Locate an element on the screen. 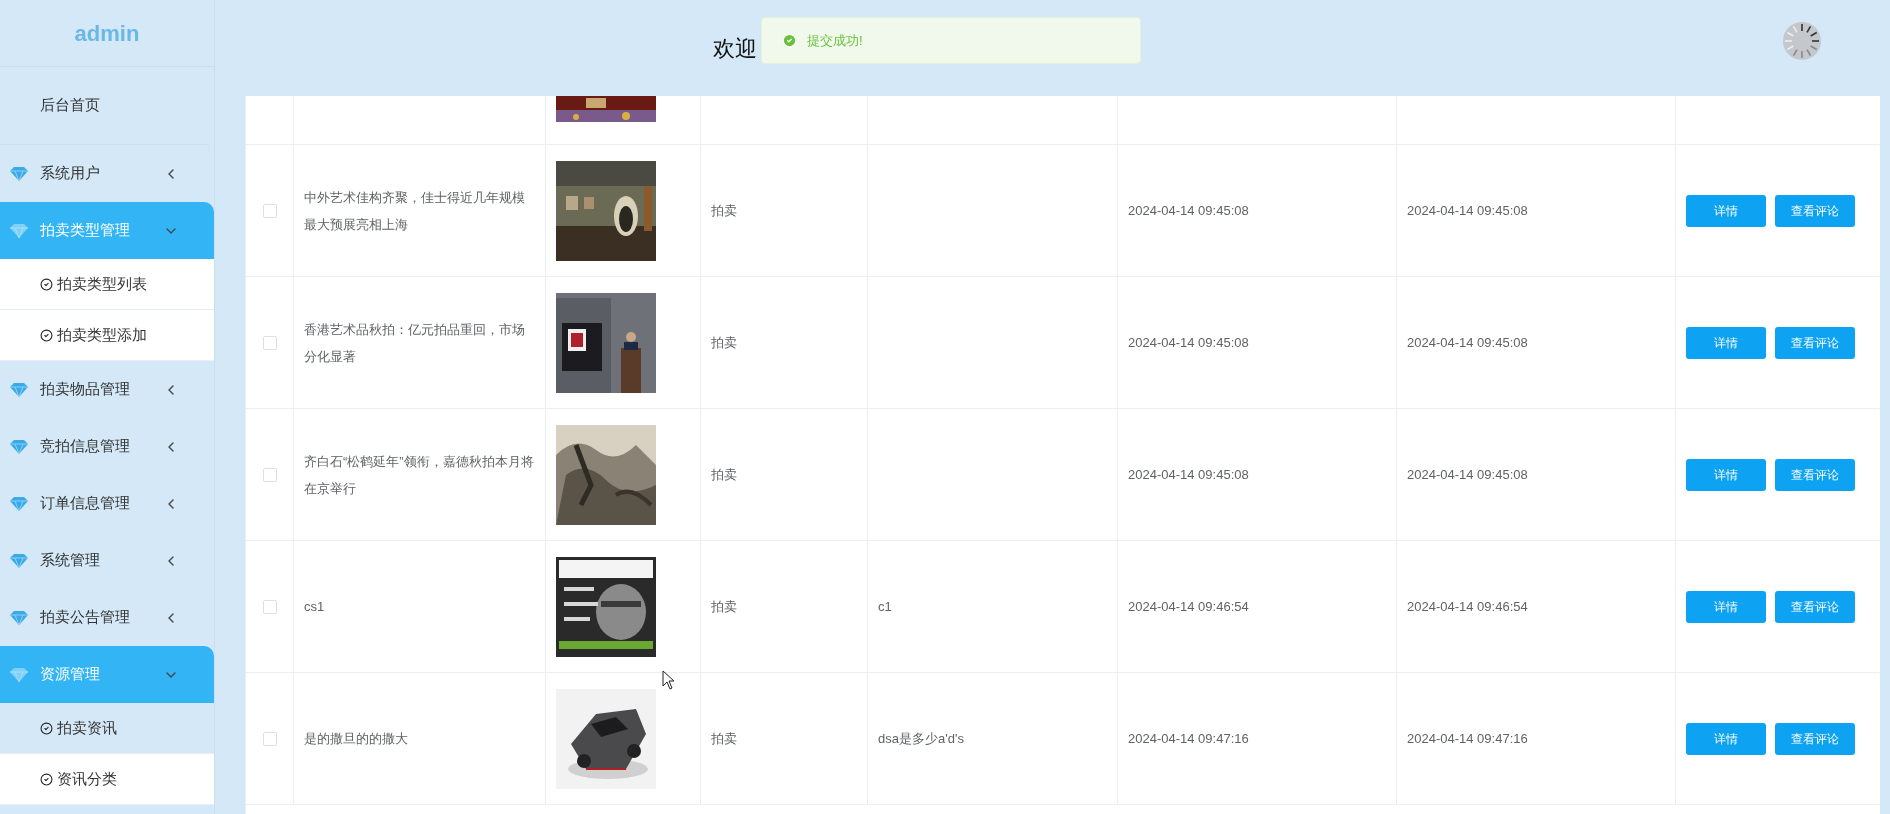 The height and width of the screenshot is (814, 1890). header-title: 欢迎 is located at coordinates (735, 48).